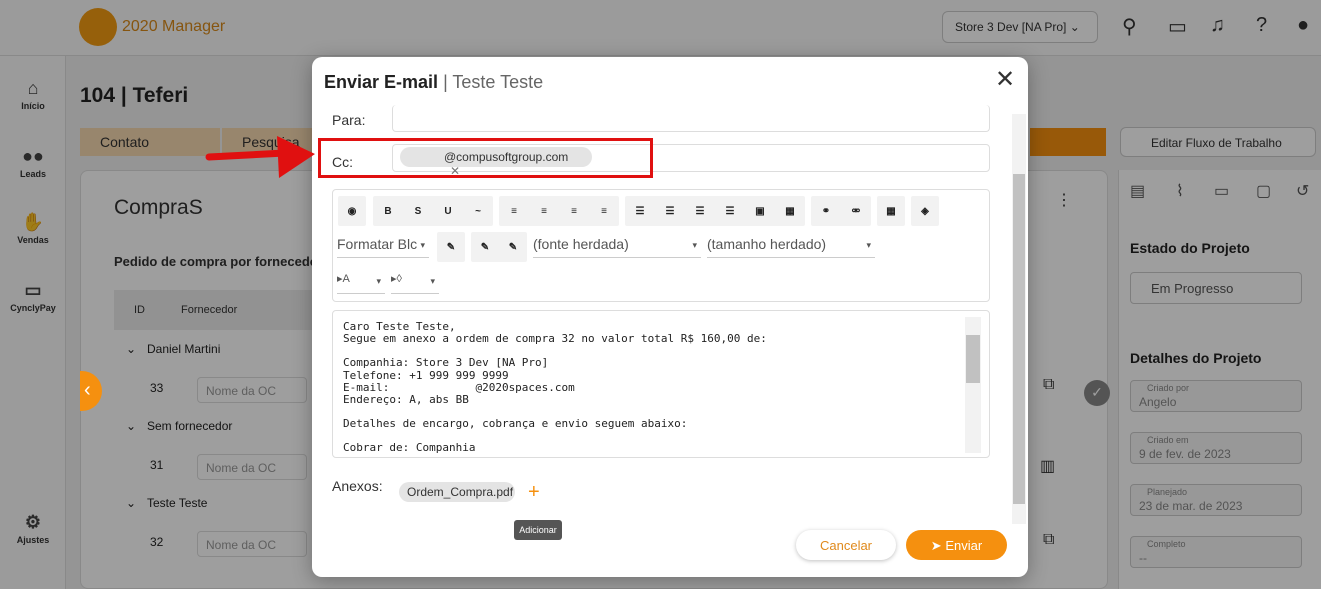  I want to click on font-family-select: (fonte herdada) ▾, so click(617, 245).